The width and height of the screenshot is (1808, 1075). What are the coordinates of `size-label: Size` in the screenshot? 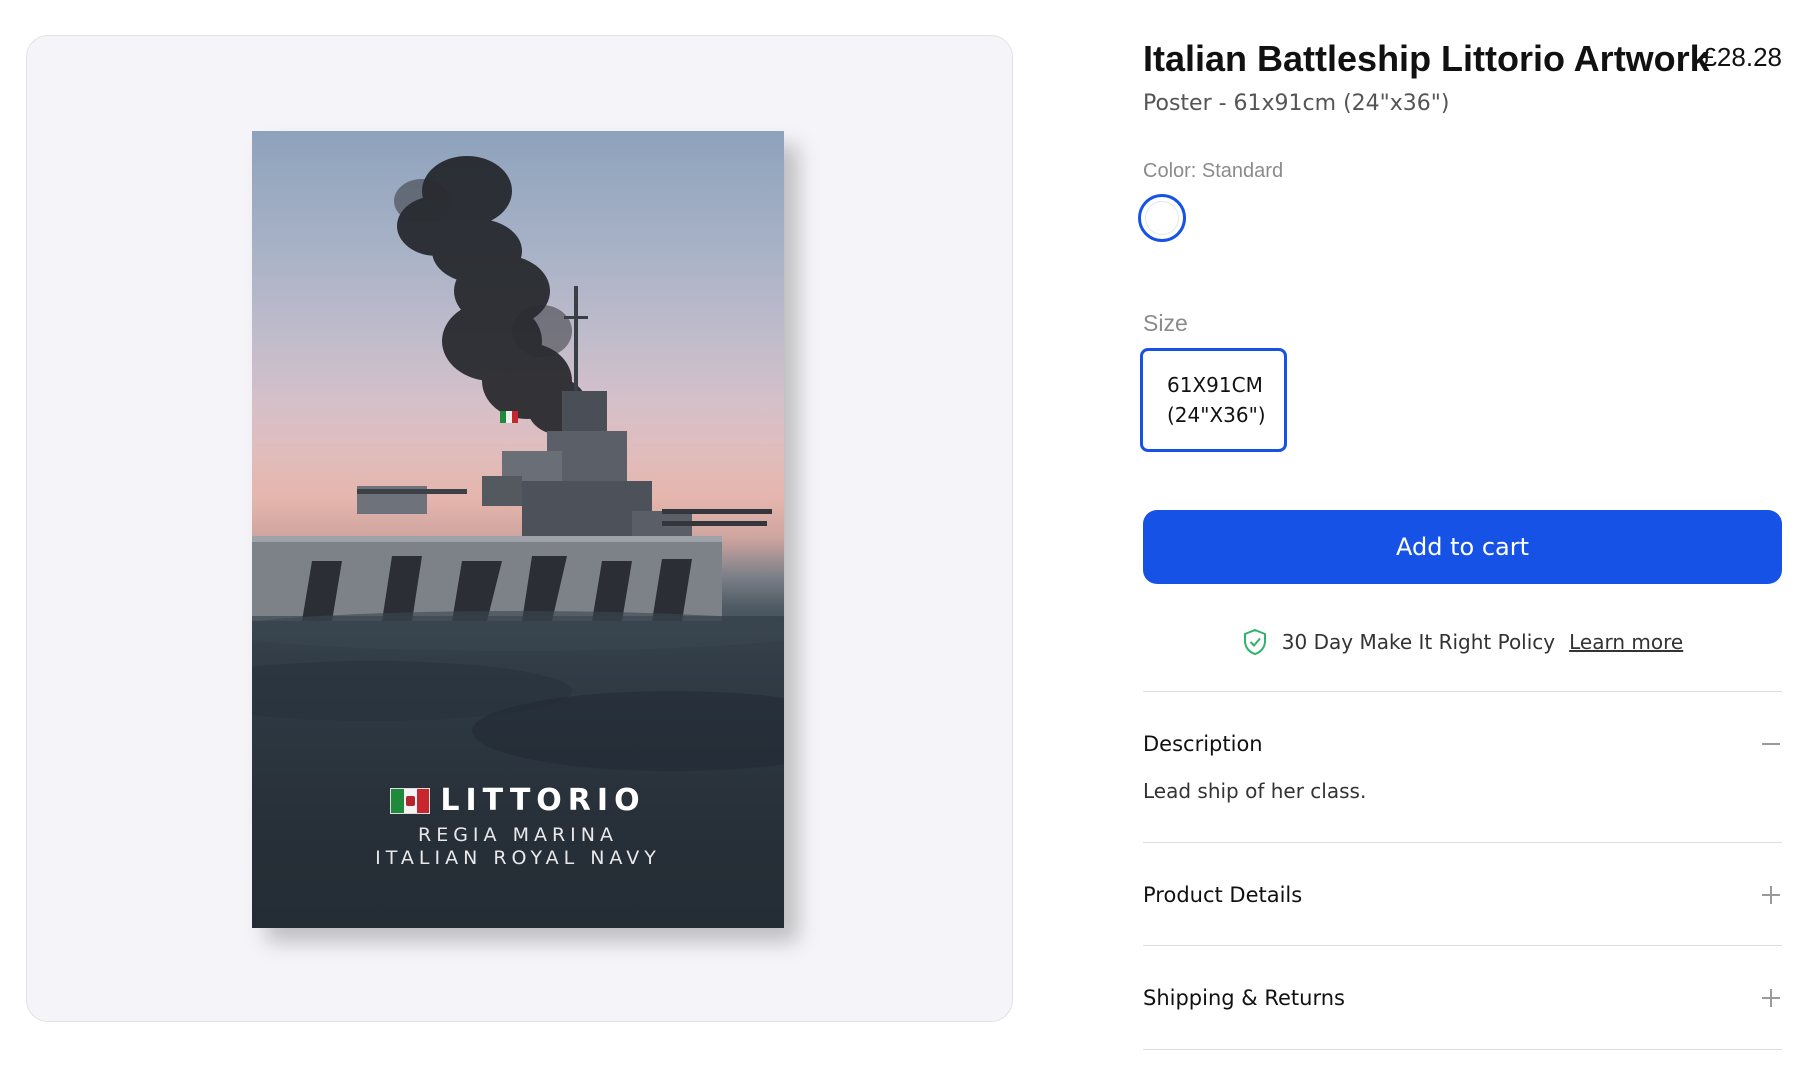 It's located at (1165, 323).